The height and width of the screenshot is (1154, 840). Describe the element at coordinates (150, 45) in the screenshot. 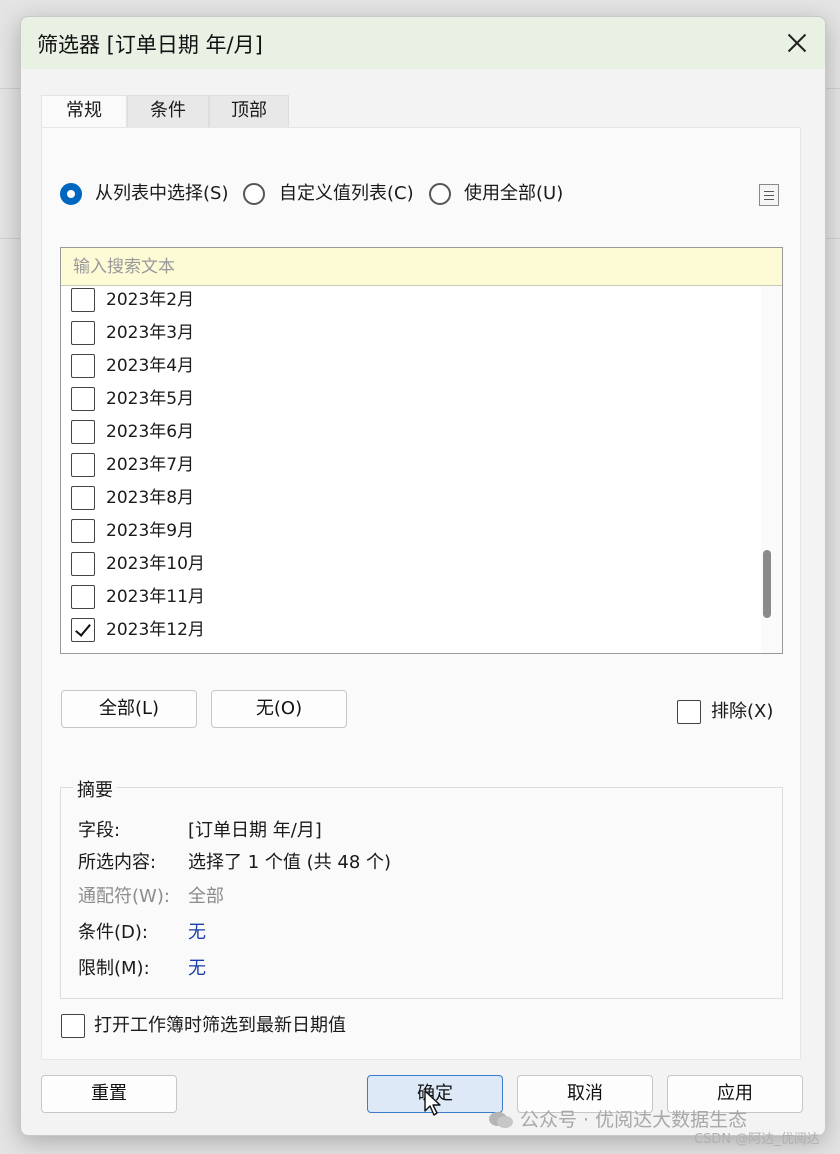

I see `dialog-title: 筛选器 [订单日期 年/月]` at that location.